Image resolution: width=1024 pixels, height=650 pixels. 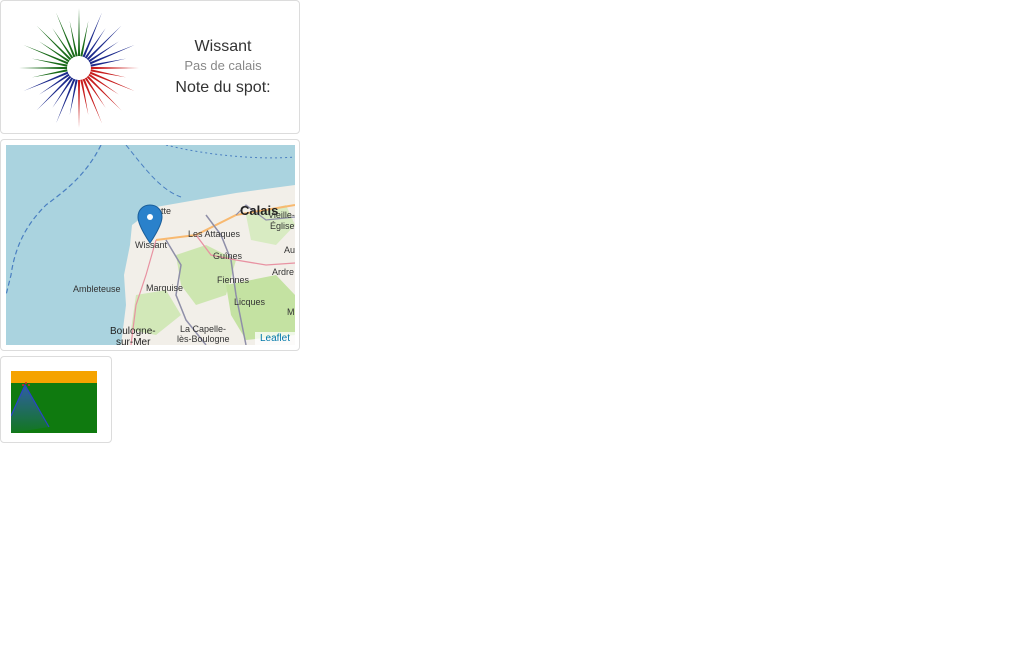 I want to click on map-label-ambleteuse: Ambleteuse, so click(x=97, y=289).